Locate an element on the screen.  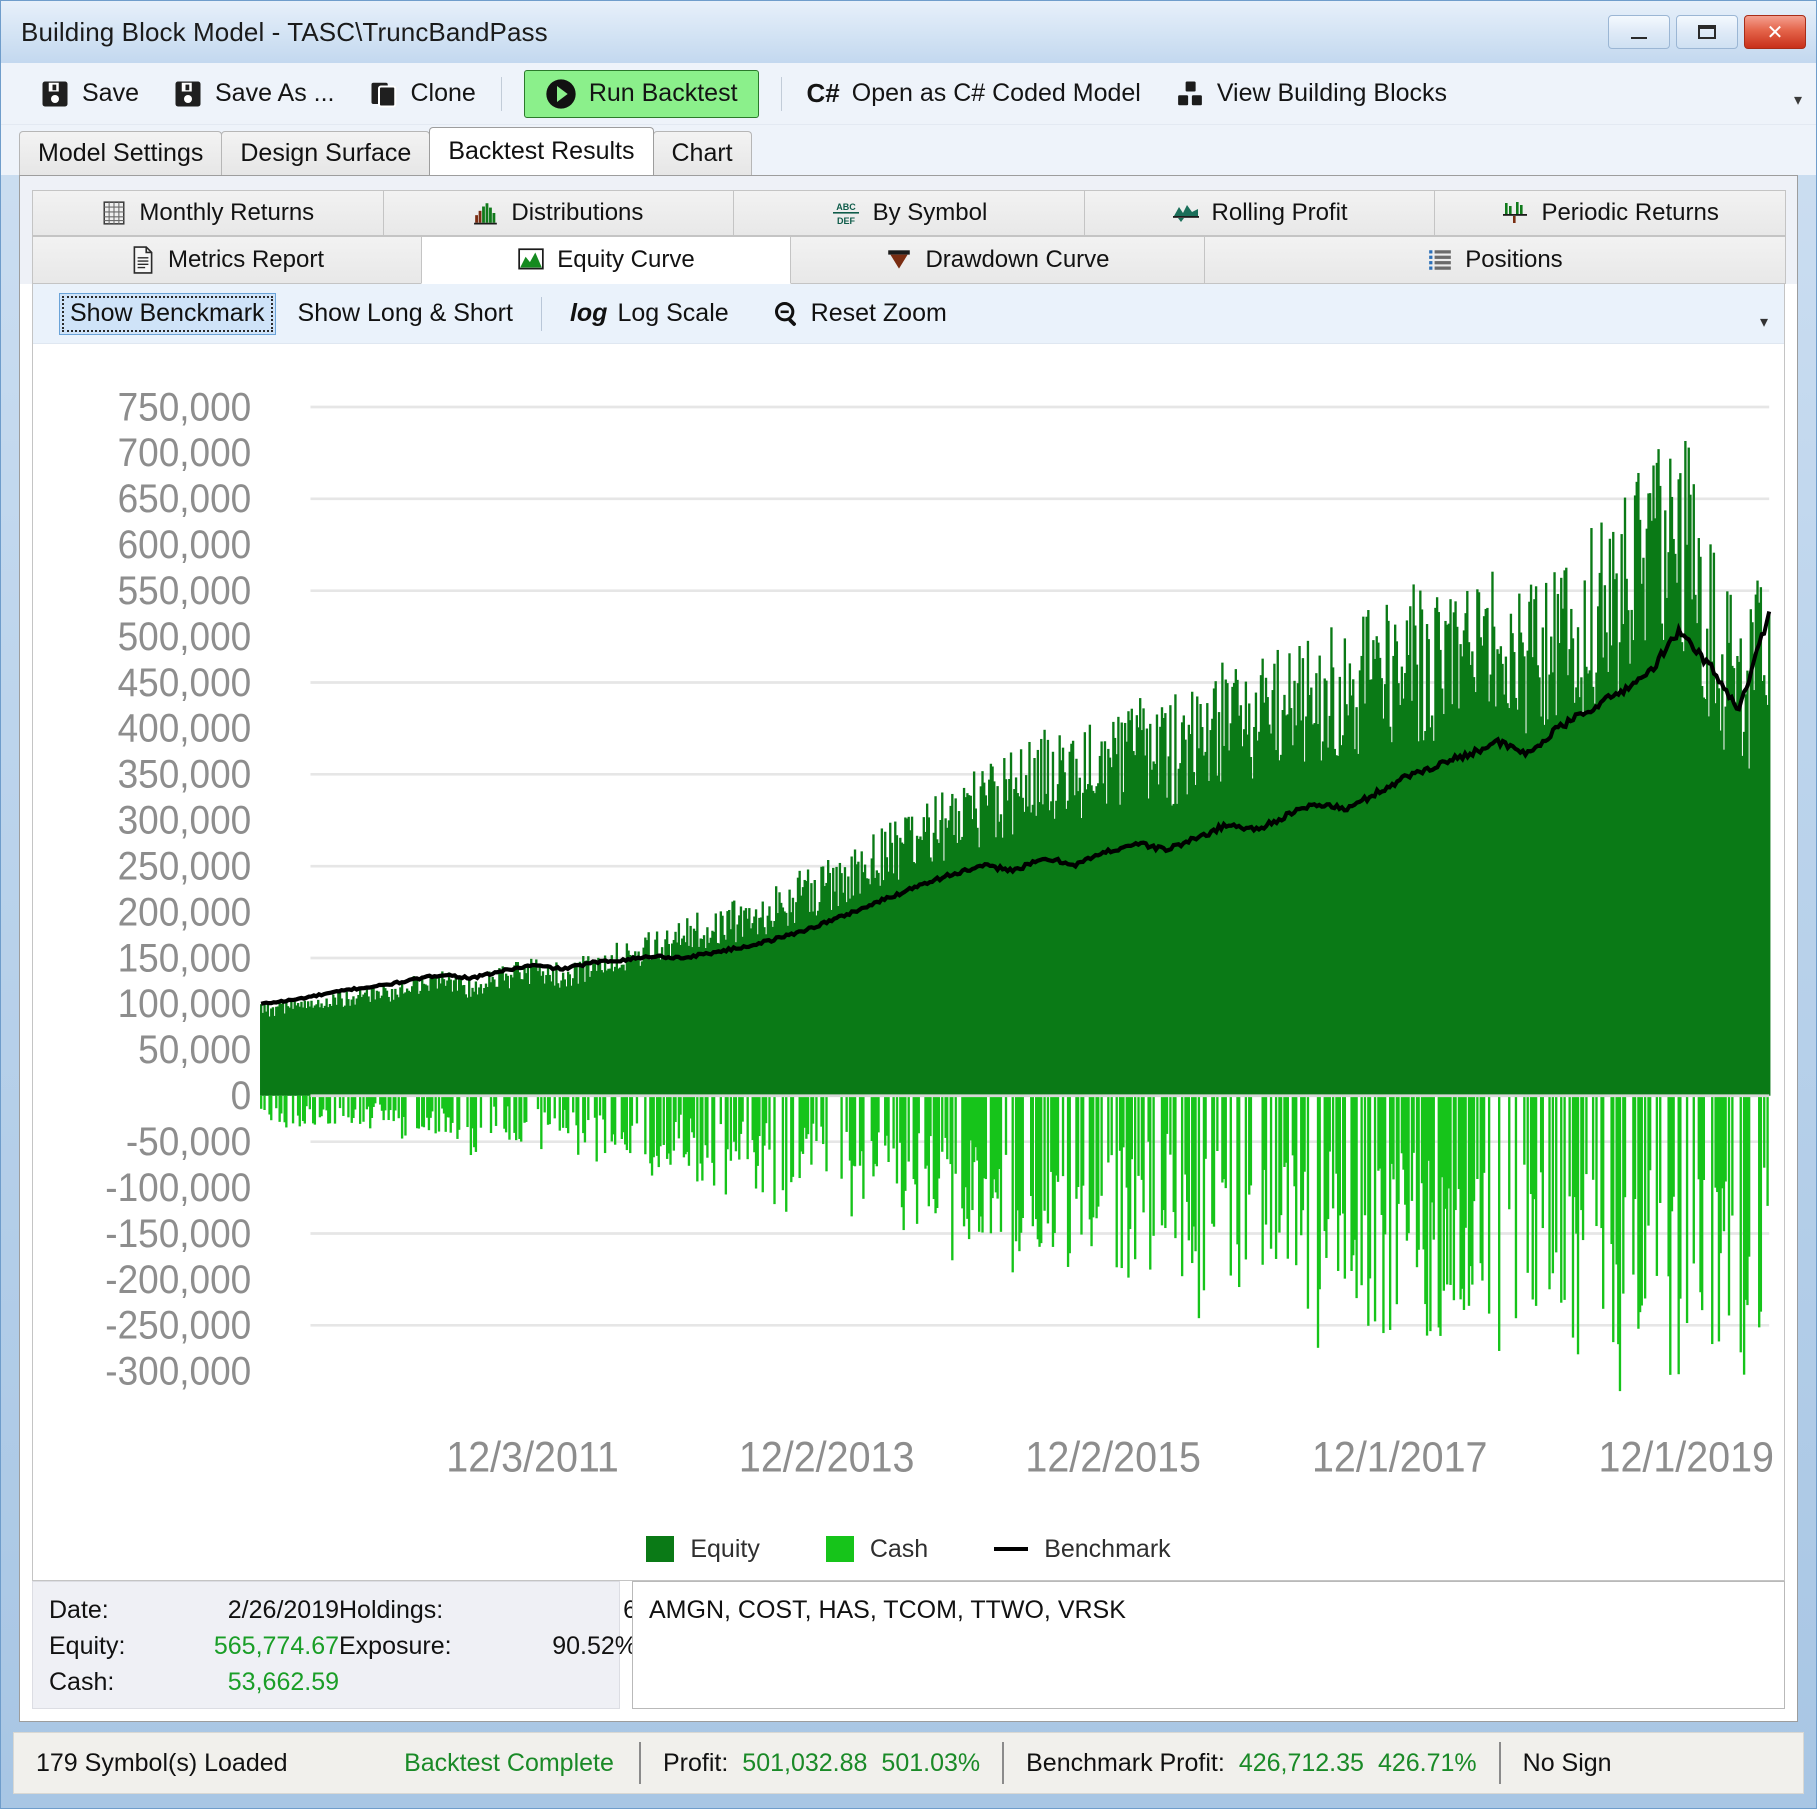
save-label: Save is located at coordinates (110, 93).